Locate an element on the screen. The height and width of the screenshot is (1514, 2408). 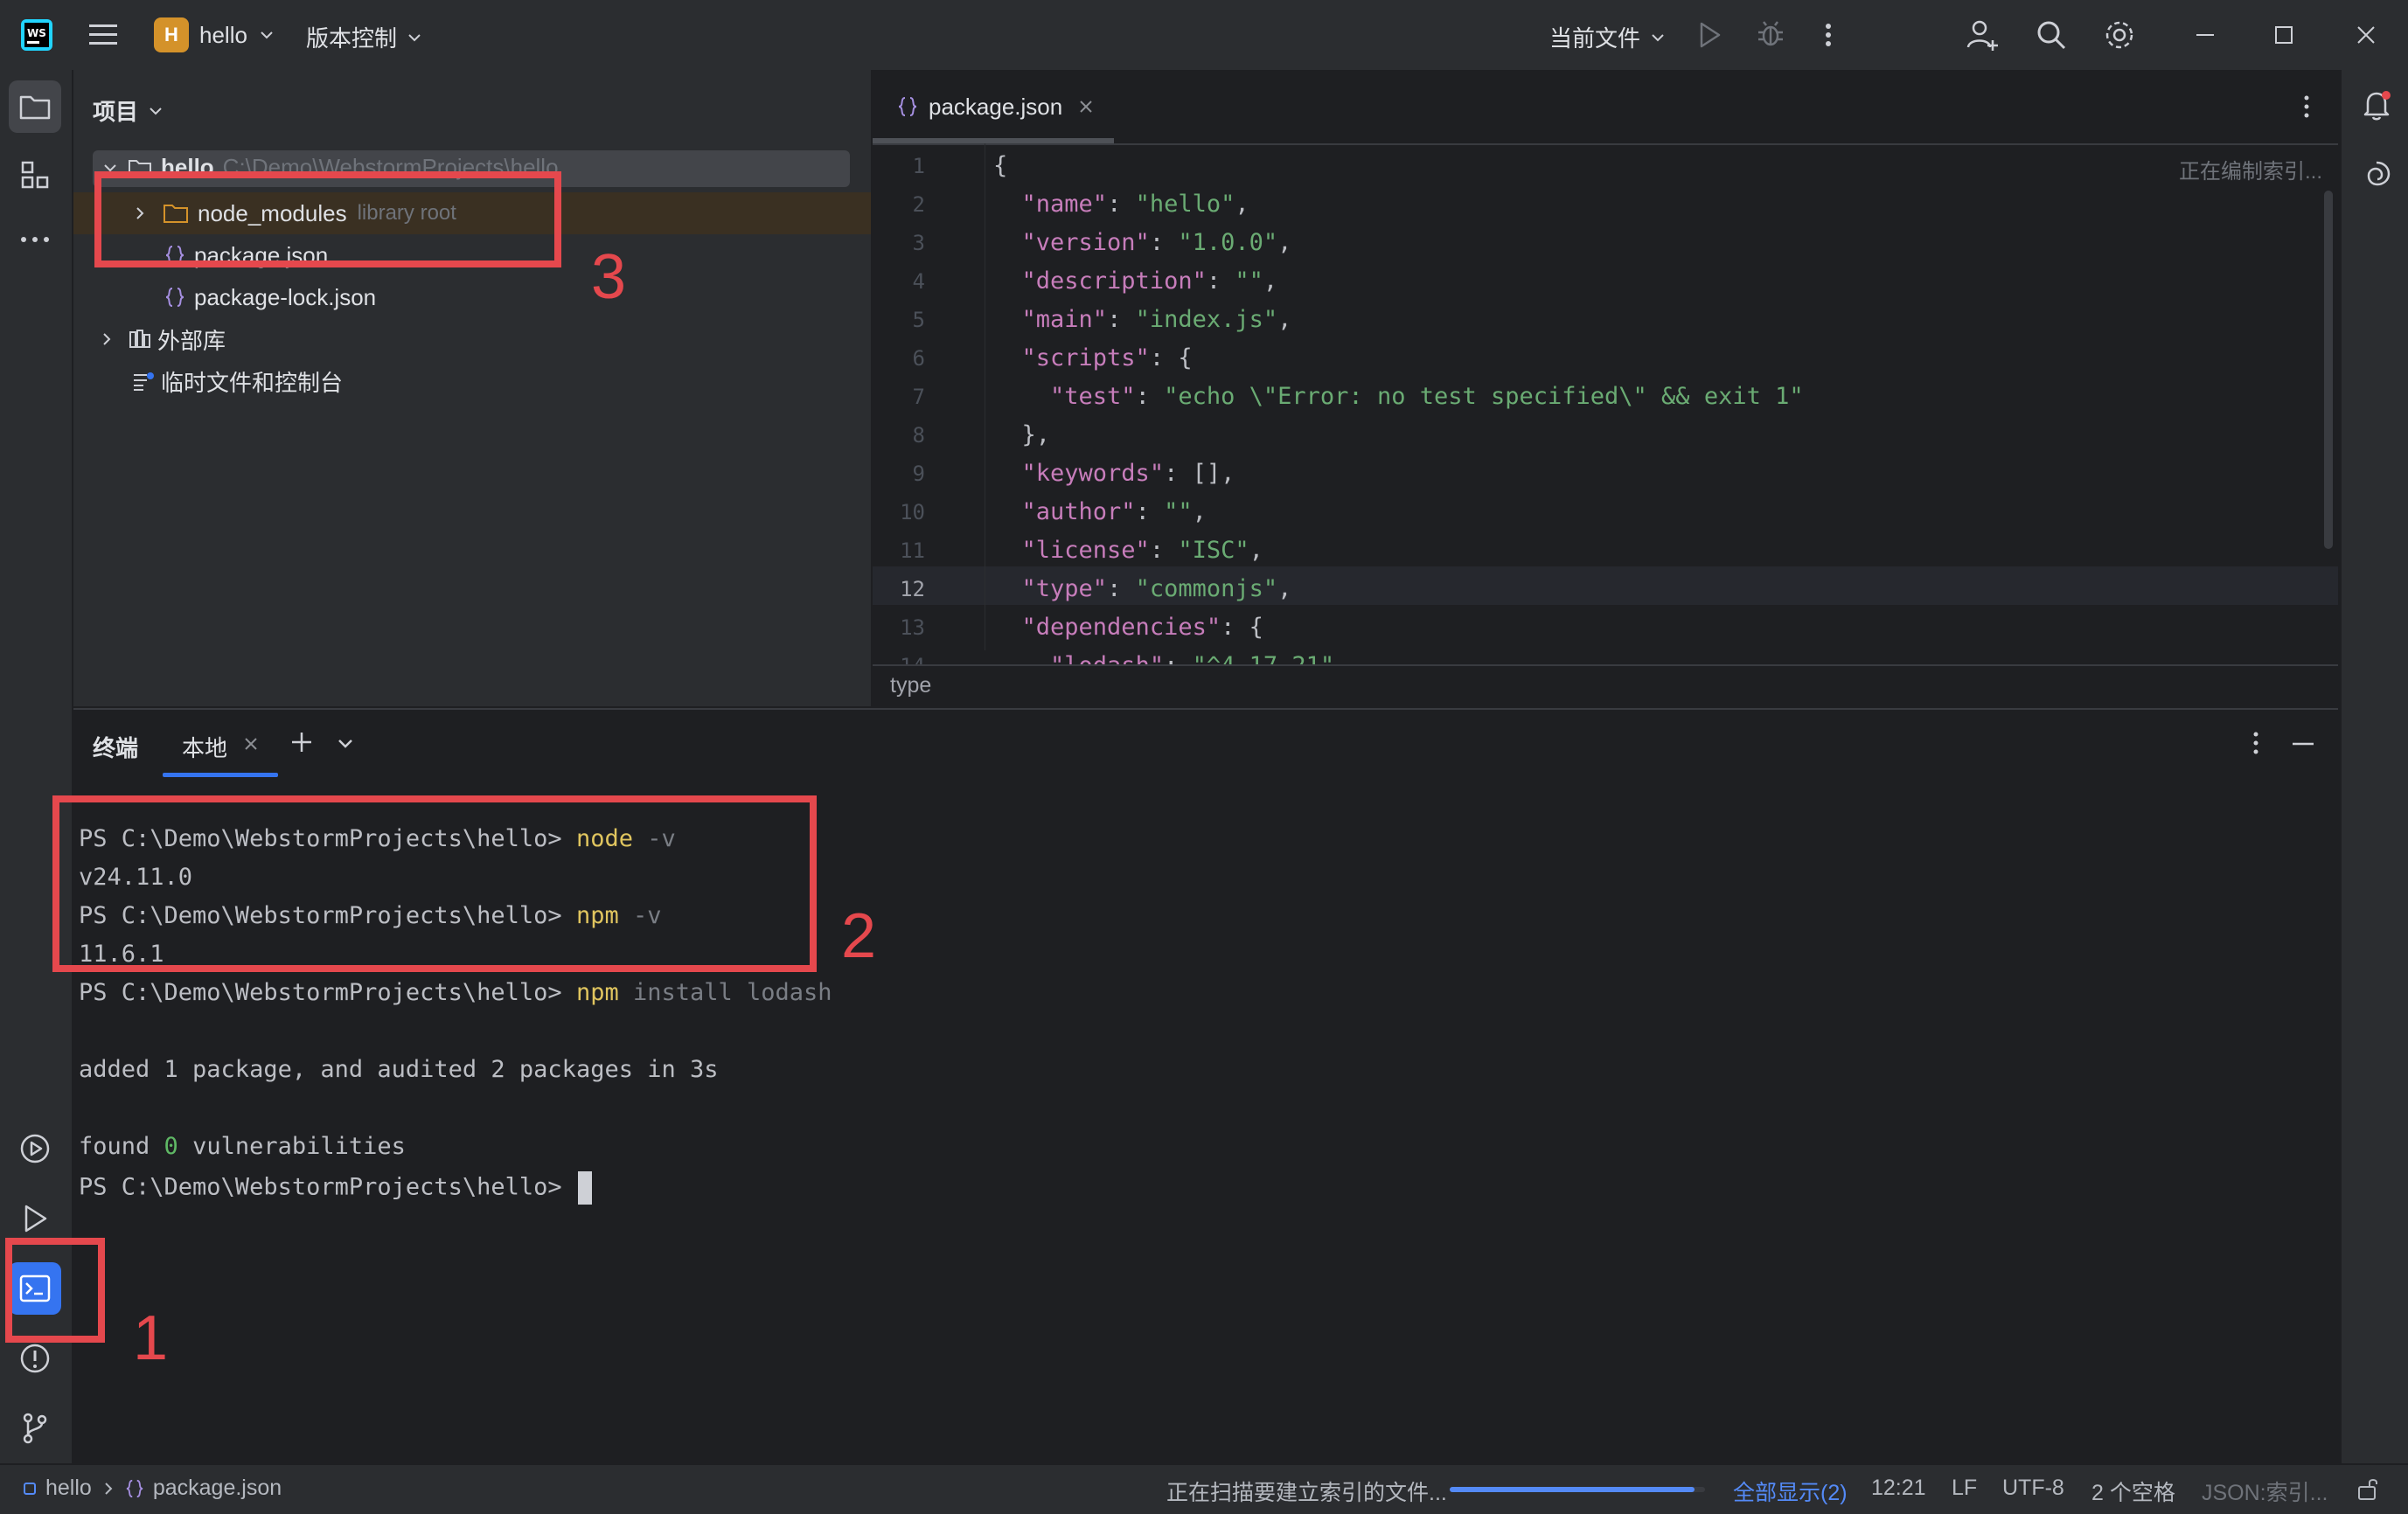
project-view-selector: 项目 is located at coordinates (128, 111).